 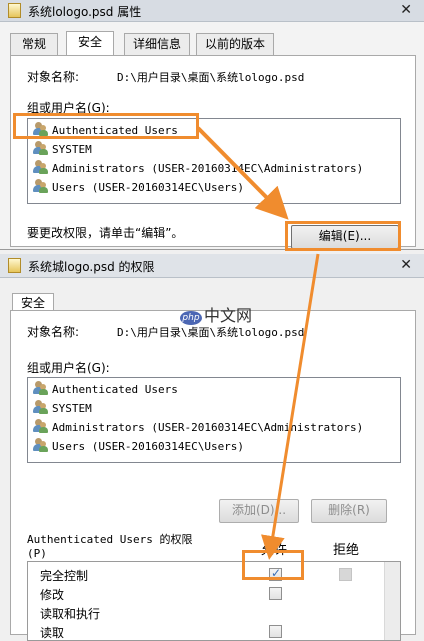 I want to click on tab-general: 常规, so click(x=34, y=44).